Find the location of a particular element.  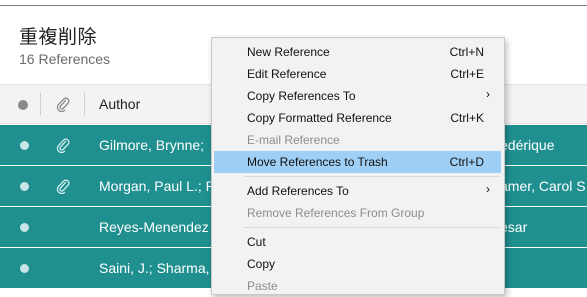

menu-item-paste: Paste is located at coordinates (357, 286).